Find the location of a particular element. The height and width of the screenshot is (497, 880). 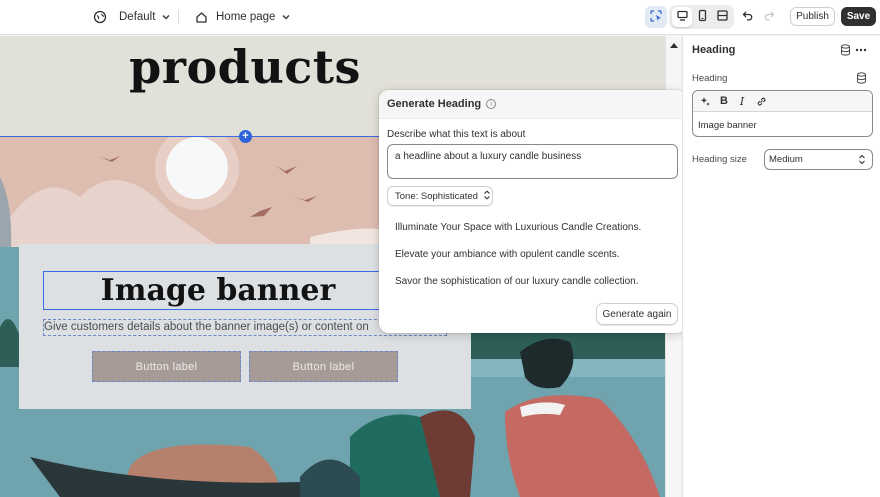

generate-again-button: Generate again is located at coordinates (637, 314).